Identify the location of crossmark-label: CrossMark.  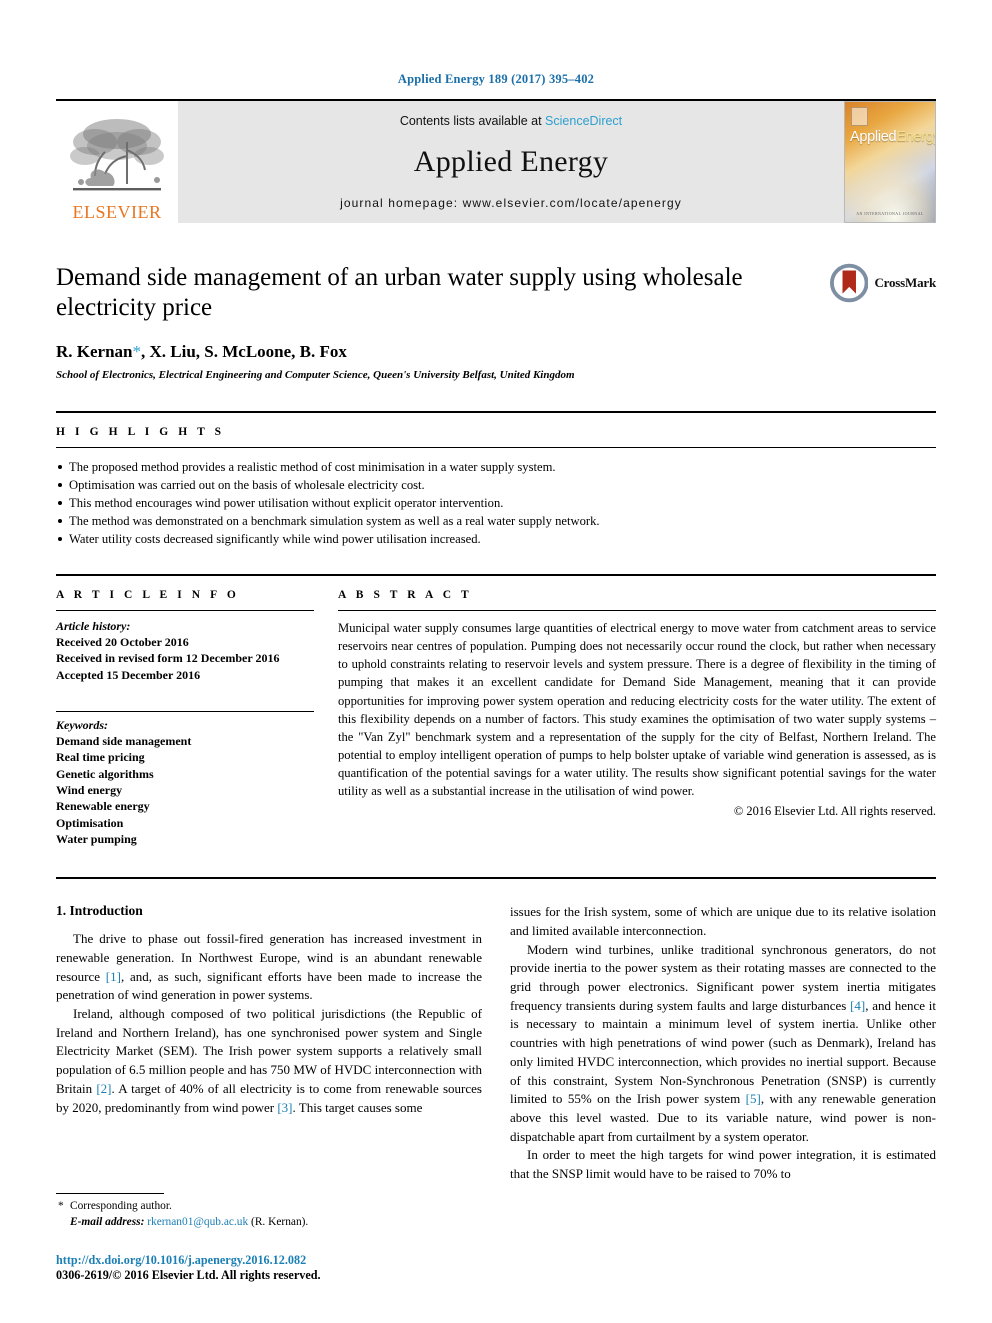
(905, 282).